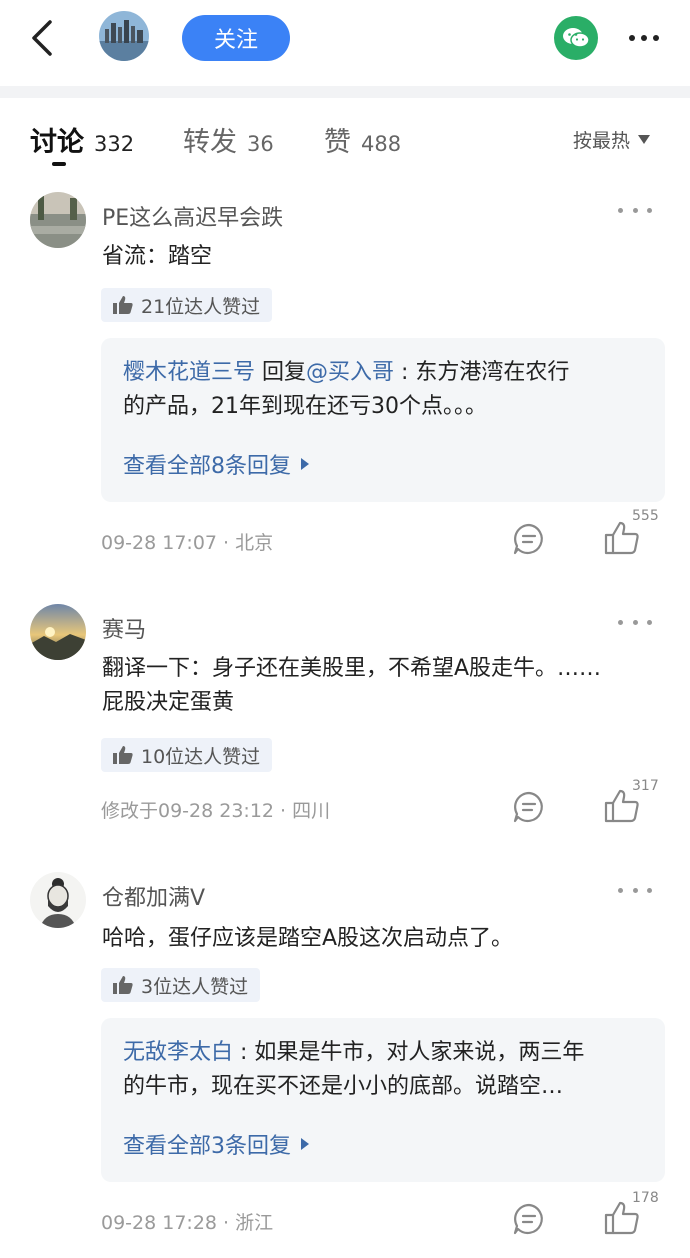 This screenshot has width=690, height=1258. Describe the element at coordinates (178, 1052) in the screenshot. I see `reply-author: 无敌李太白` at that location.